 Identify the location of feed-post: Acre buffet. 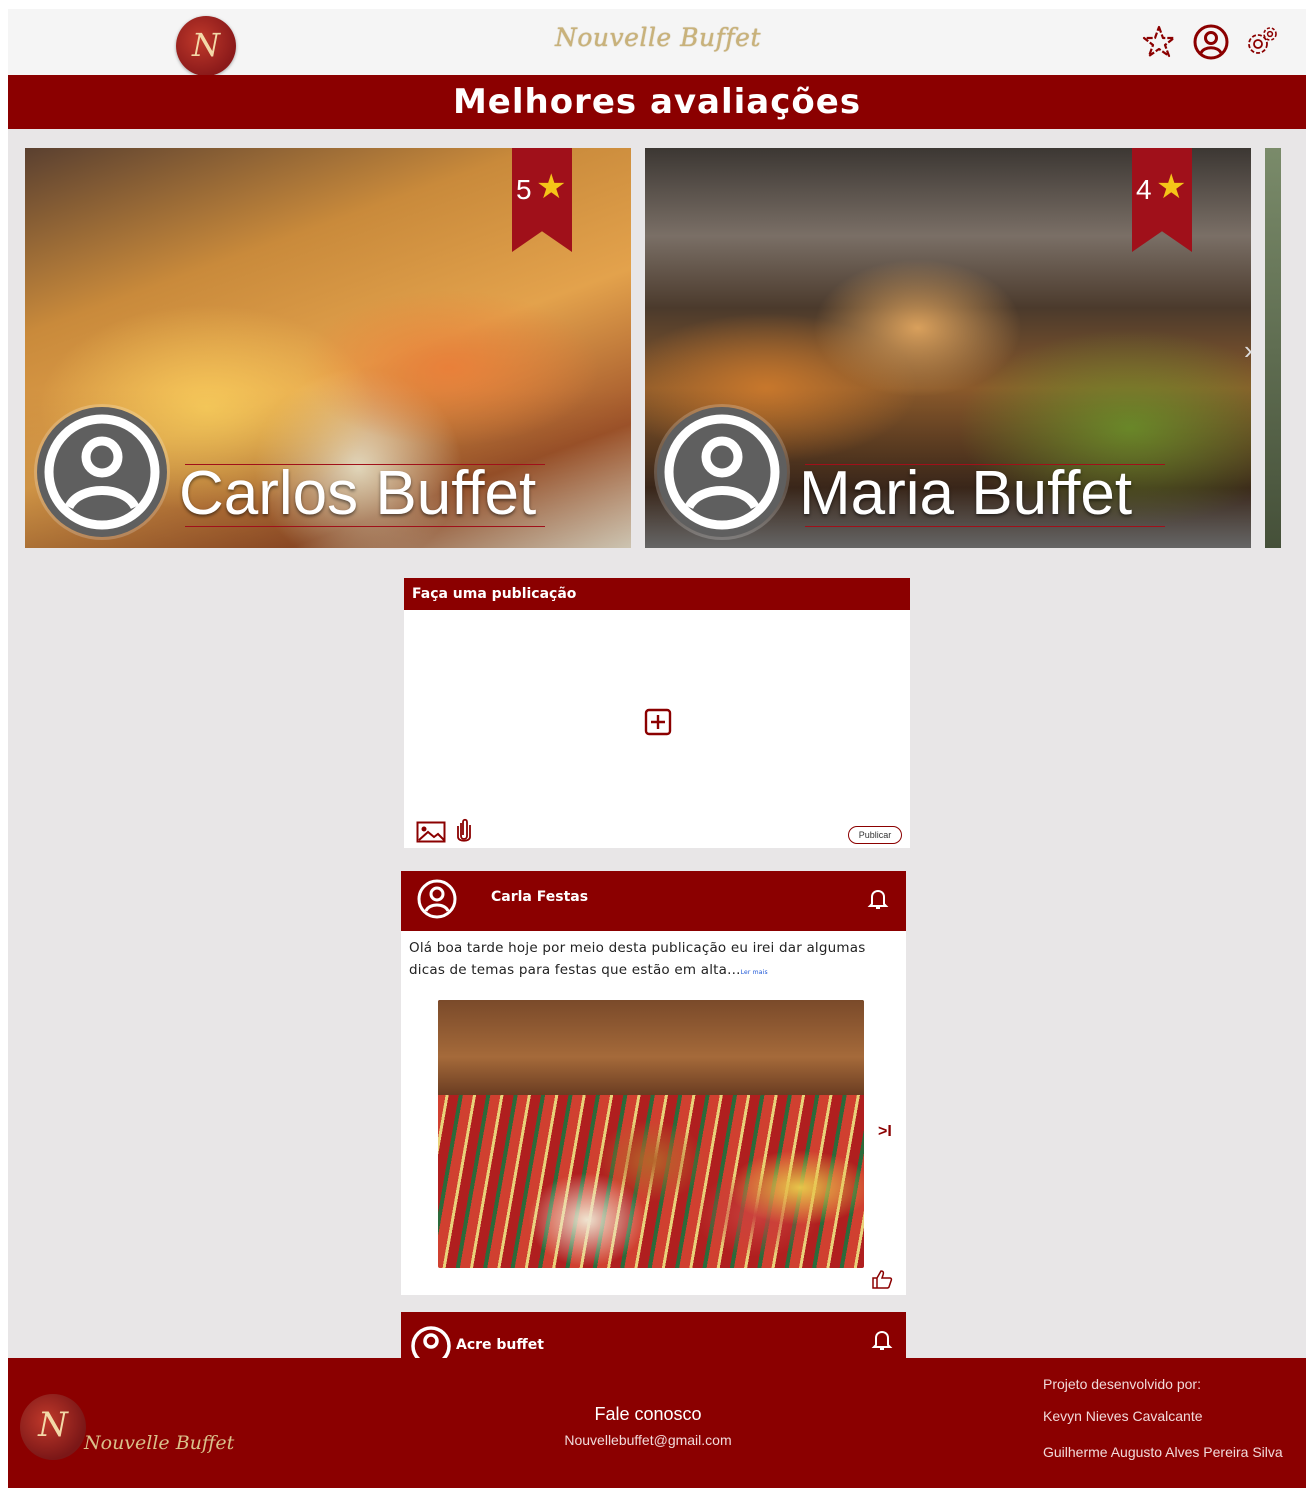
(653, 1339).